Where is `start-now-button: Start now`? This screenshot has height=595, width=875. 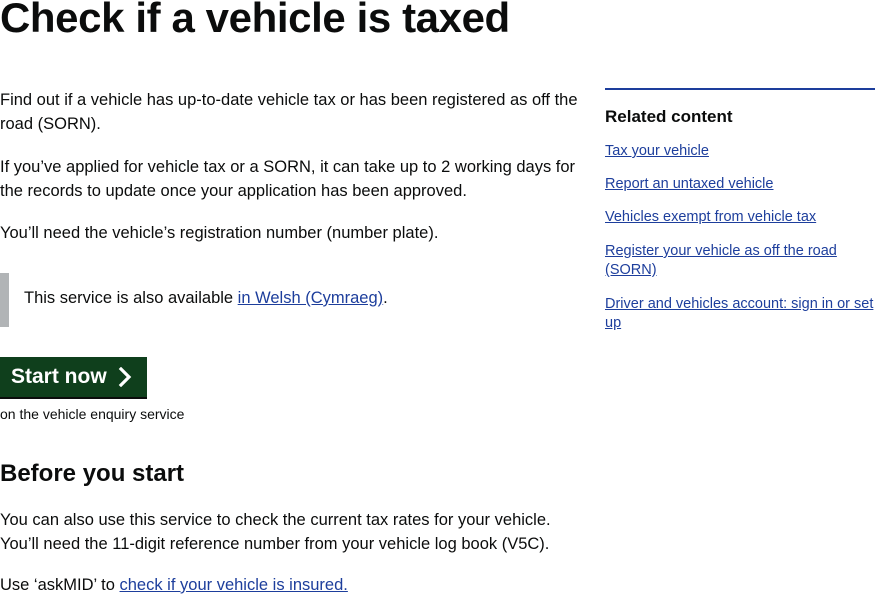
start-now-button: Start now is located at coordinates (73, 378).